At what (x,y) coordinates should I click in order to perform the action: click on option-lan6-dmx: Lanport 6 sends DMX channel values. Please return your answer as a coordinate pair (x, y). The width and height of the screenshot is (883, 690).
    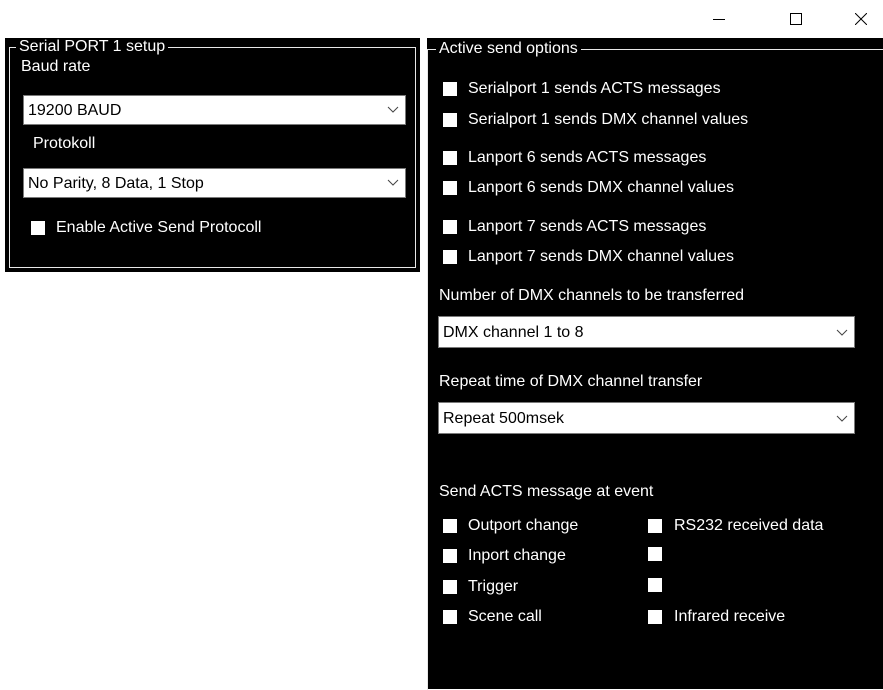
    Looking at the image, I should click on (588, 188).